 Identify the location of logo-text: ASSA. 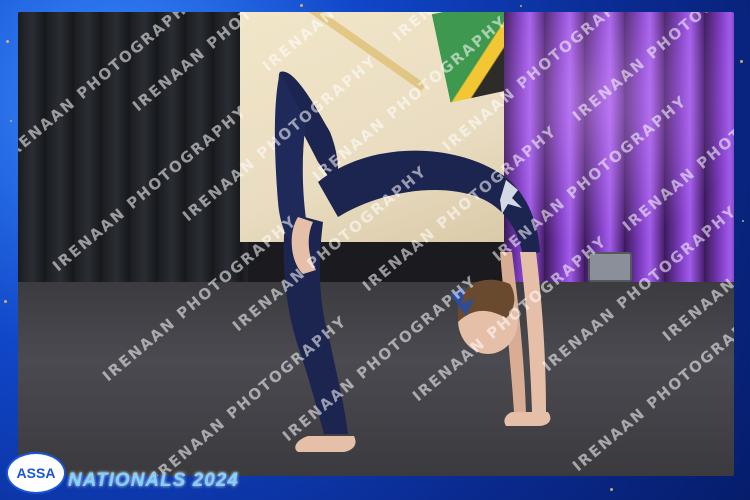
(36, 473).